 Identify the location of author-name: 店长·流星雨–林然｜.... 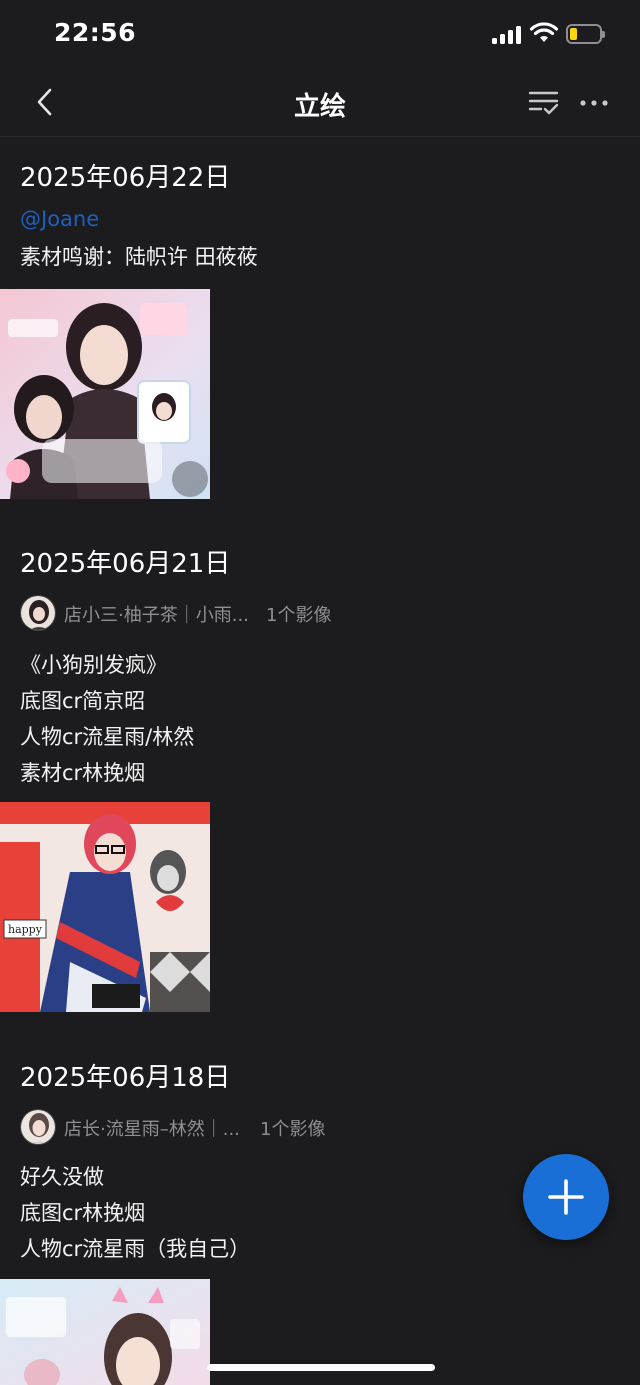
(152, 1128).